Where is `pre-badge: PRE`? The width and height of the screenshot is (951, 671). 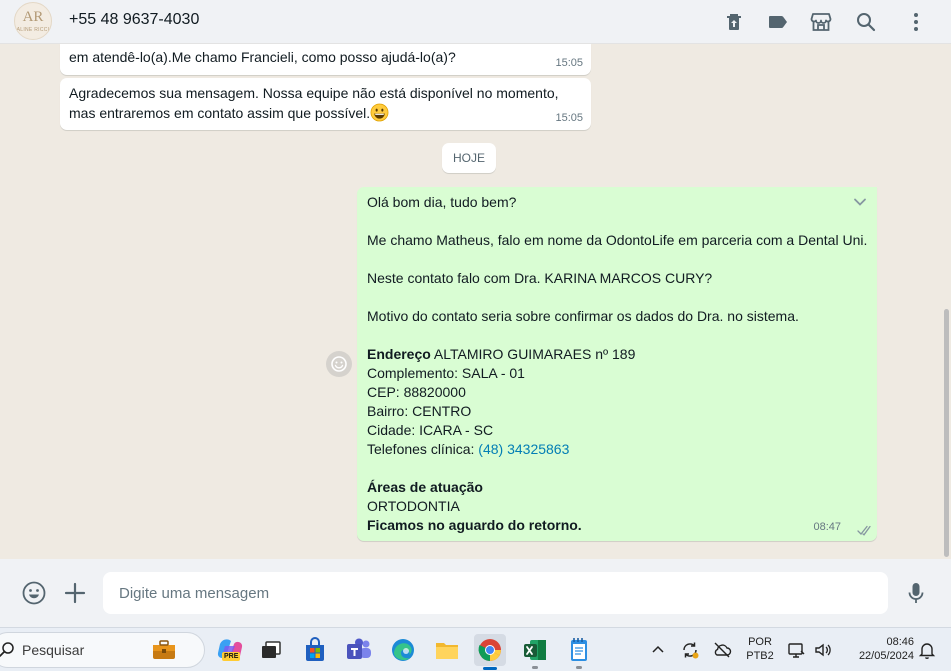 pre-badge: PRE is located at coordinates (231, 656).